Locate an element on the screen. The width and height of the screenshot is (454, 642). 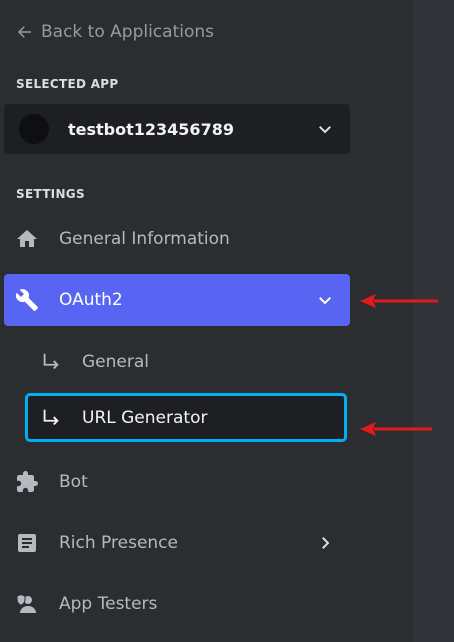
annotation-arrow-url-generator is located at coordinates (396, 429).